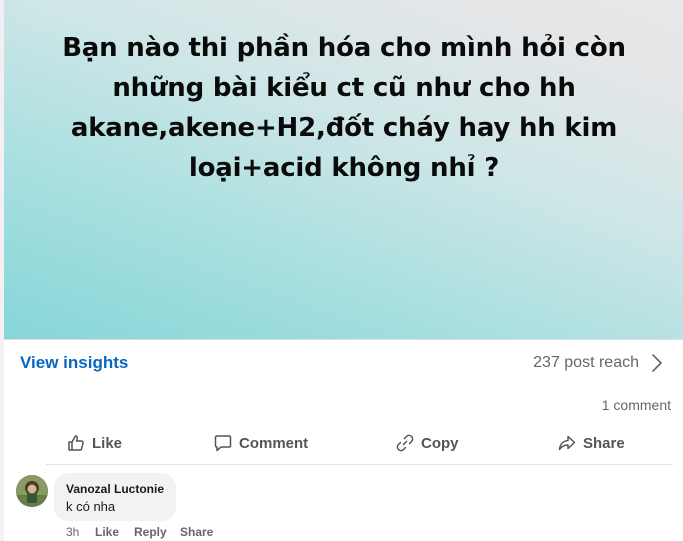 This screenshot has height=541, width=683. What do you see at coordinates (107, 443) in the screenshot?
I see `like-label: Like` at bounding box center [107, 443].